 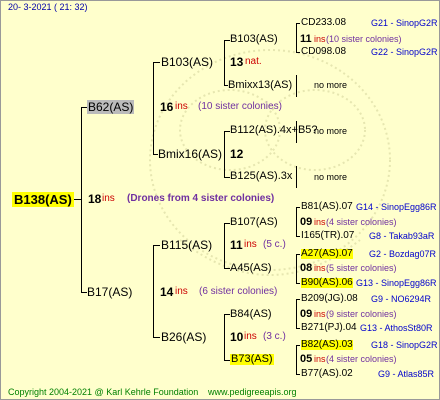 I want to click on gen2-d-year: 10, so click(x=237, y=337).